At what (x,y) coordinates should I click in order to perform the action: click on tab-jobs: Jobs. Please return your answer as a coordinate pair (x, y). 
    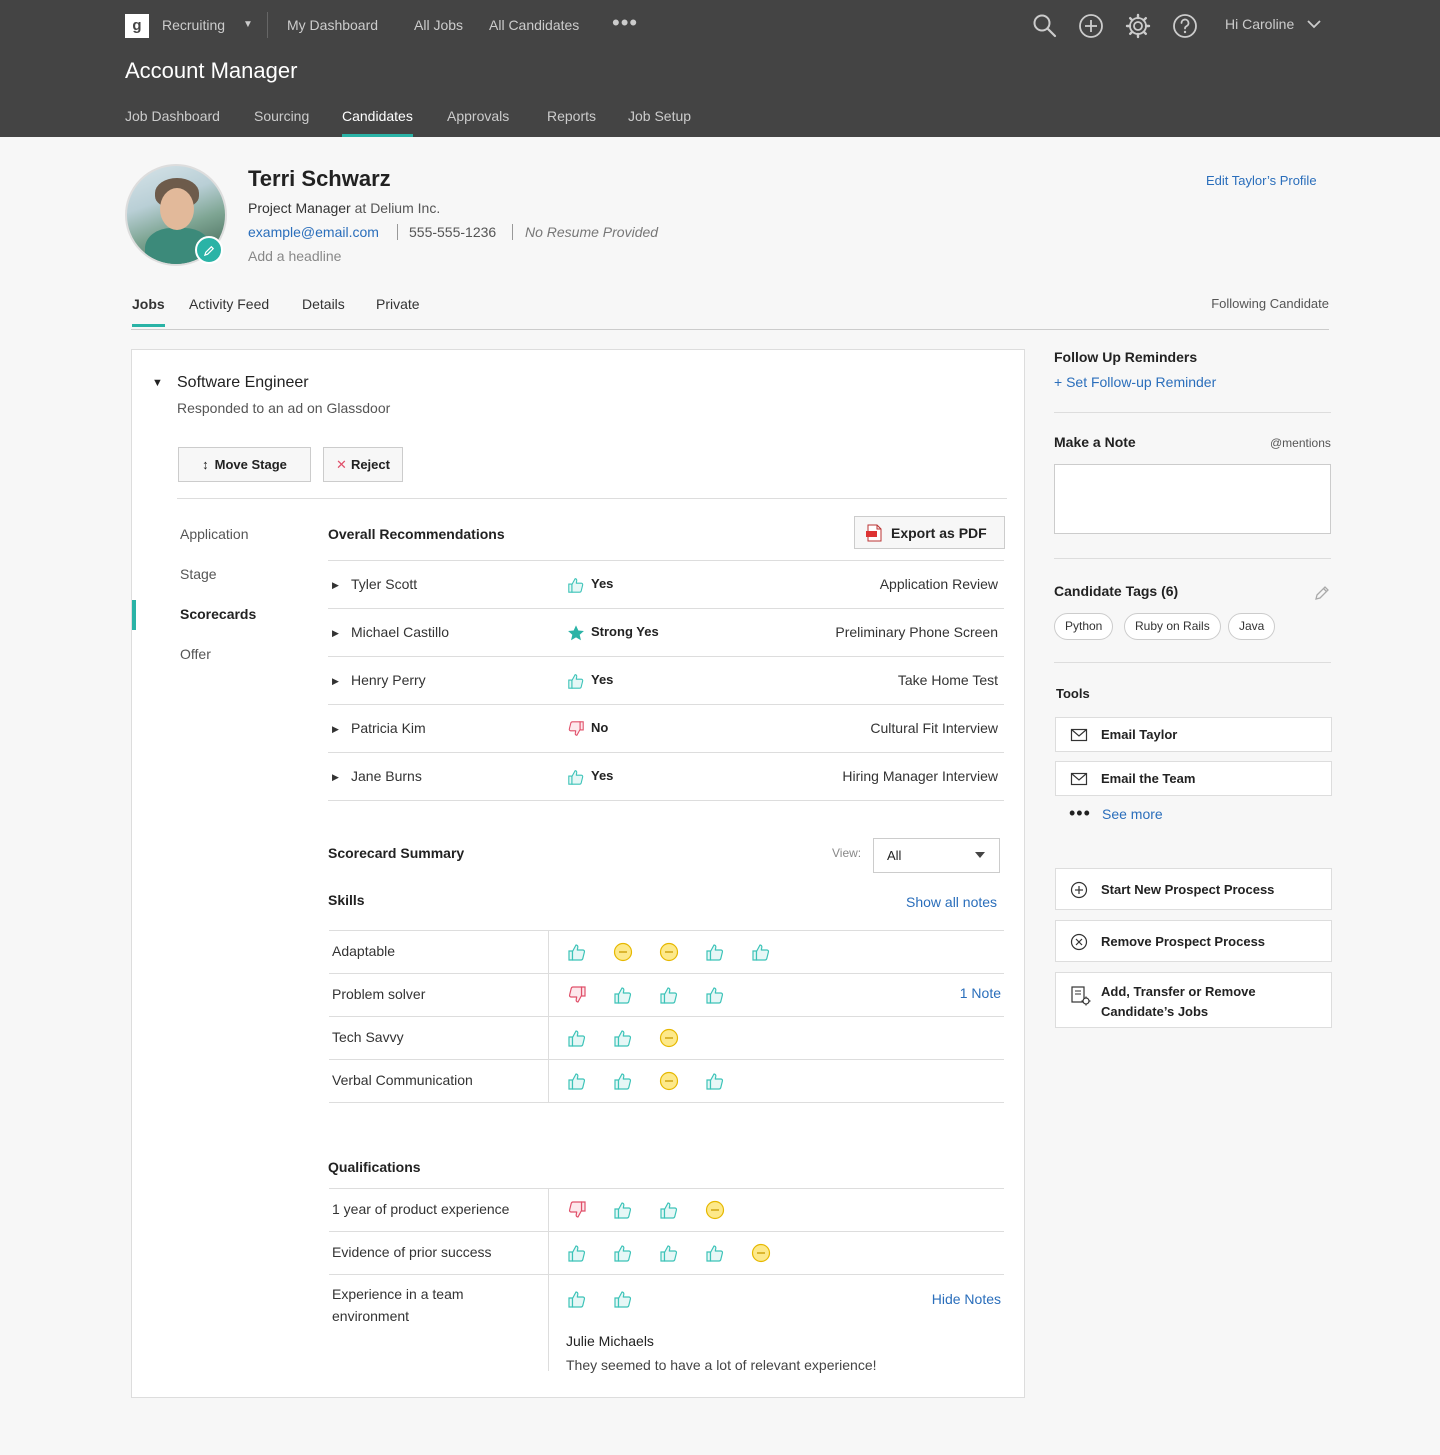
    Looking at the image, I should click on (148, 311).